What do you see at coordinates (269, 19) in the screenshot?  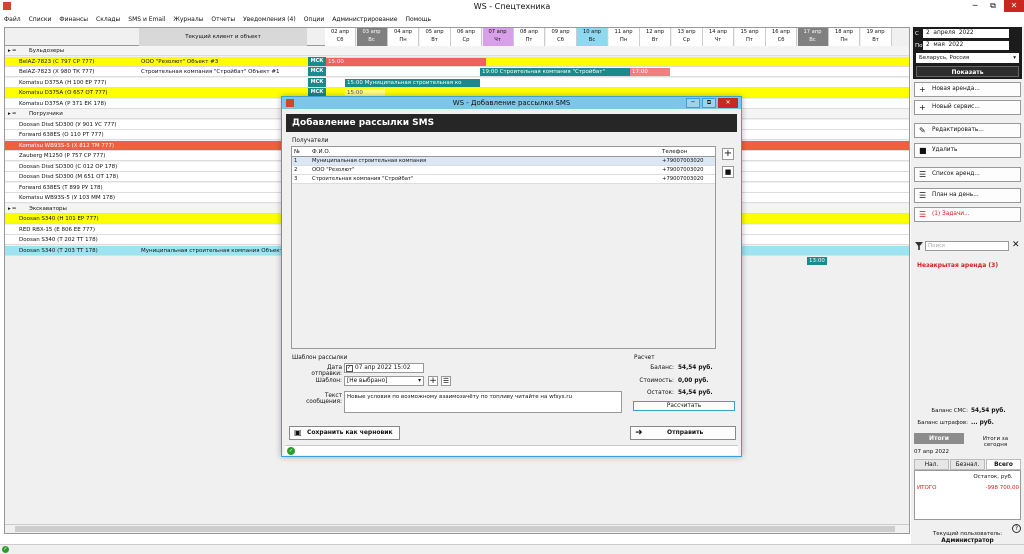 I see `menu-item: Уведомления (4)` at bounding box center [269, 19].